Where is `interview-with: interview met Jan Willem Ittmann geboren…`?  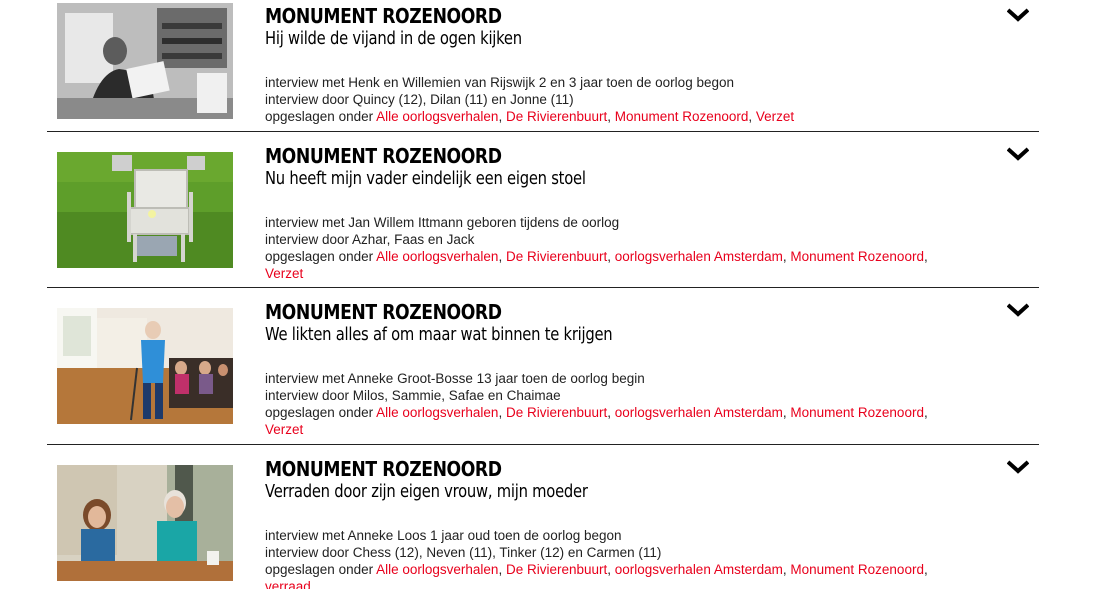
interview-with: interview met Jan Willem Ittmann geboren… is located at coordinates (442, 222).